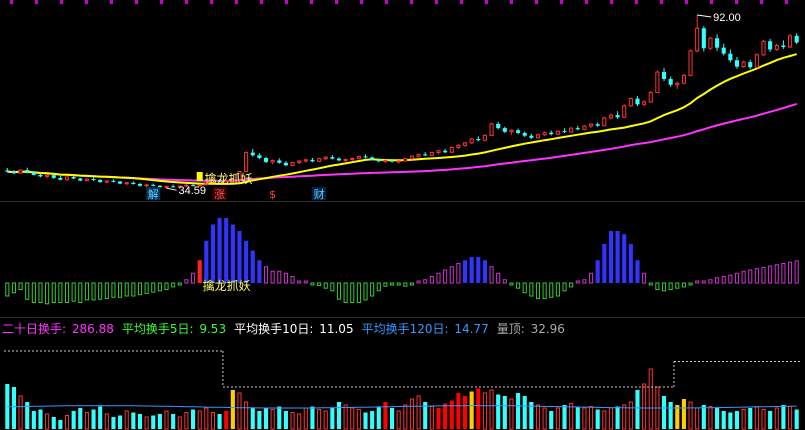  I want to click on legend-label: 平均换手5日:, so click(159, 329).